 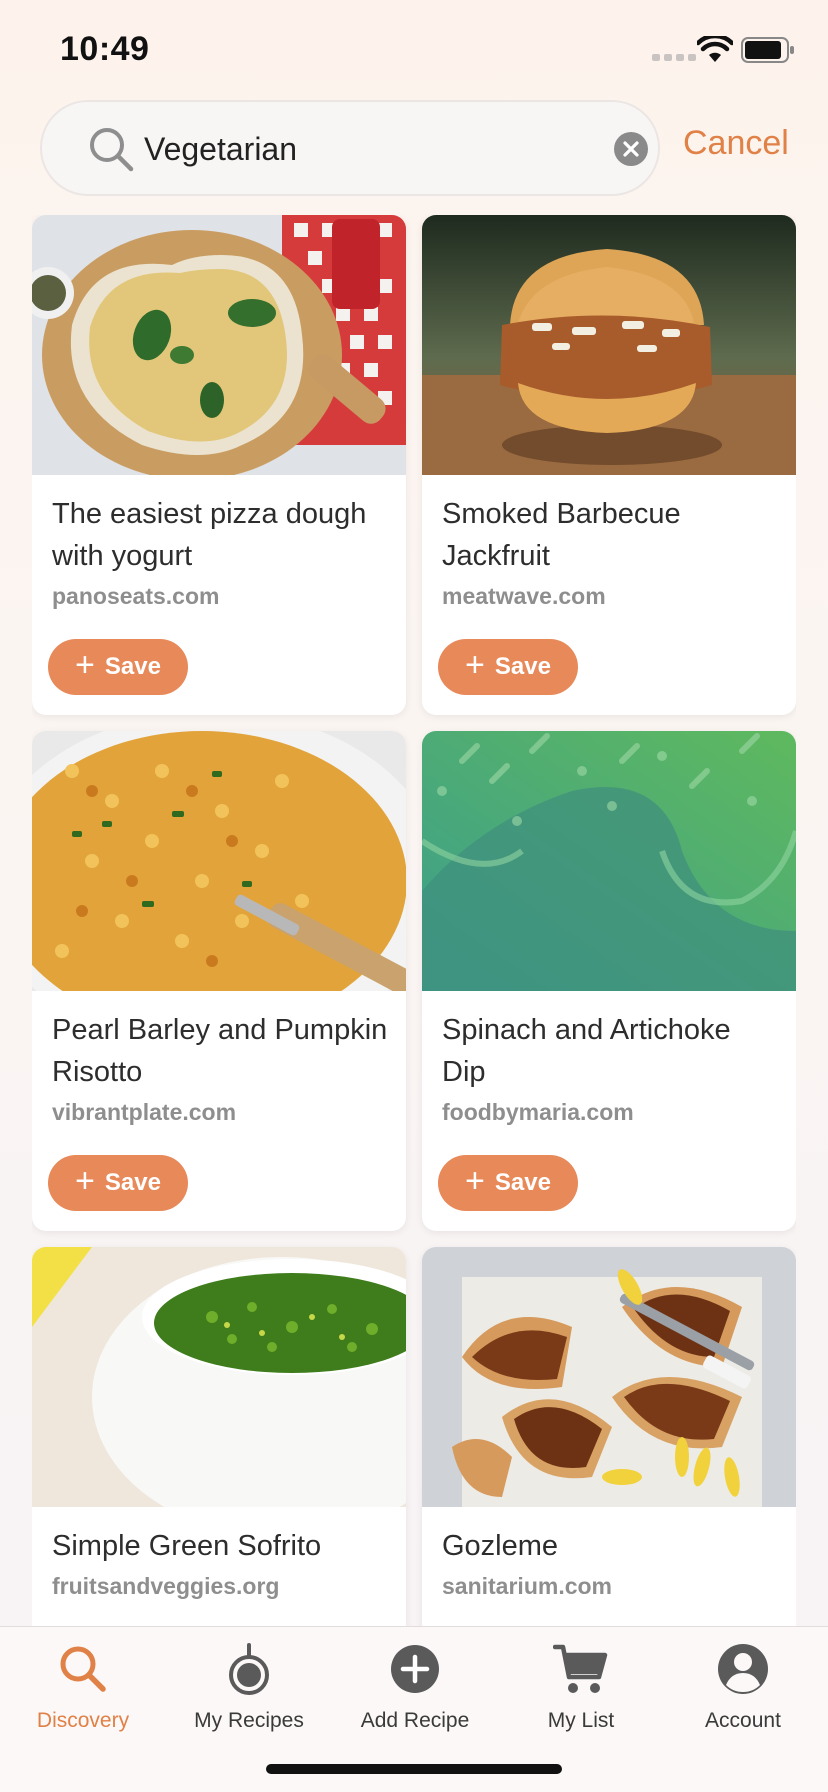 What do you see at coordinates (220, 1051) in the screenshot?
I see `recipe-title: Pearl Barley and Pumpkin Risotto` at bounding box center [220, 1051].